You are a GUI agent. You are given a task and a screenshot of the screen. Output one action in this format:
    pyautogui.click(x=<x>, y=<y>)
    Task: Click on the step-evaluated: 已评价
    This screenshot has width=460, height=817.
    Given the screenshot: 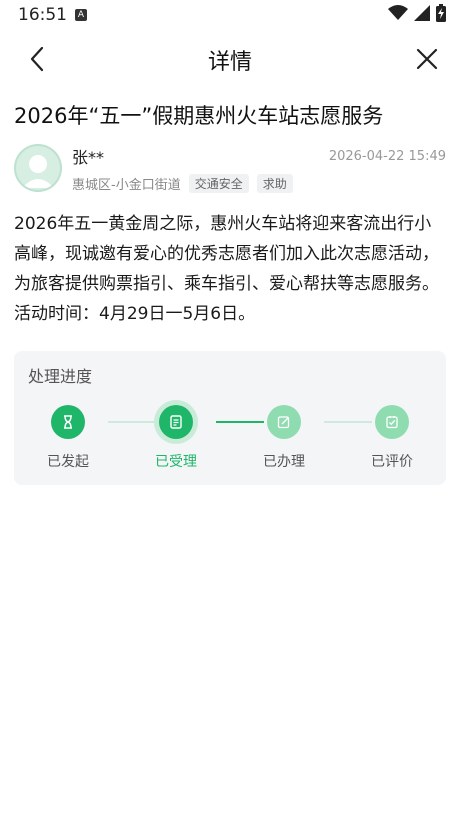 What is the action you would take?
    pyautogui.click(x=392, y=438)
    